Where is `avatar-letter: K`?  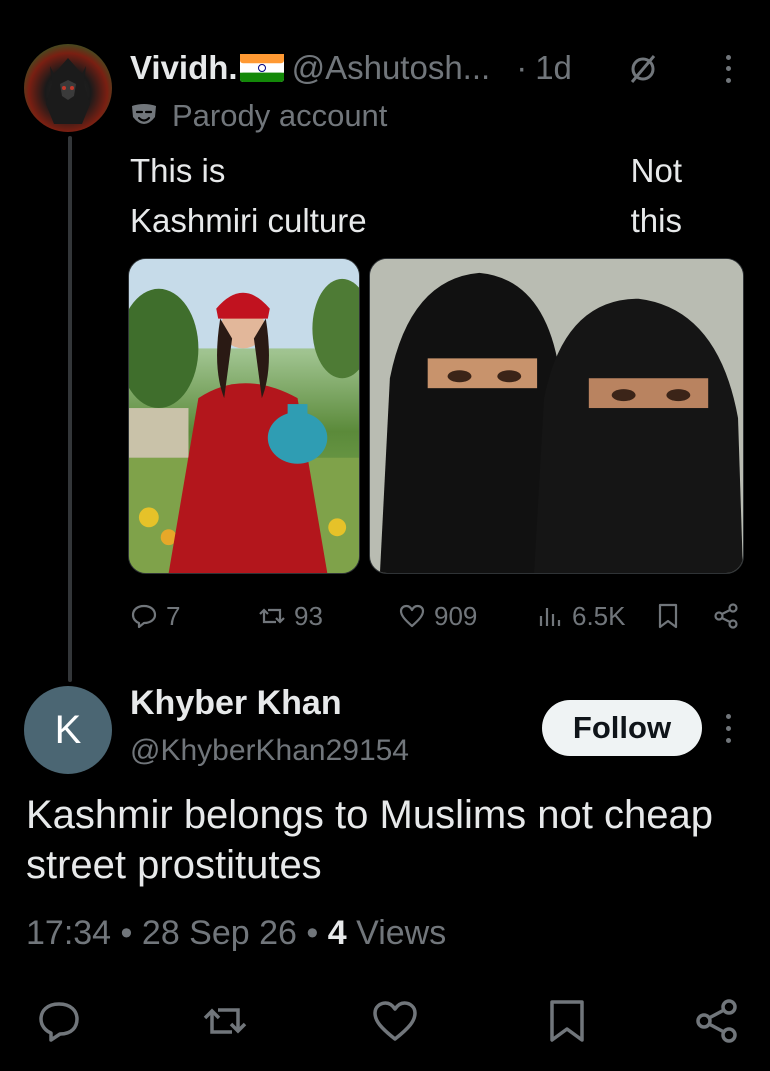
avatar-letter: K is located at coordinates (68, 729).